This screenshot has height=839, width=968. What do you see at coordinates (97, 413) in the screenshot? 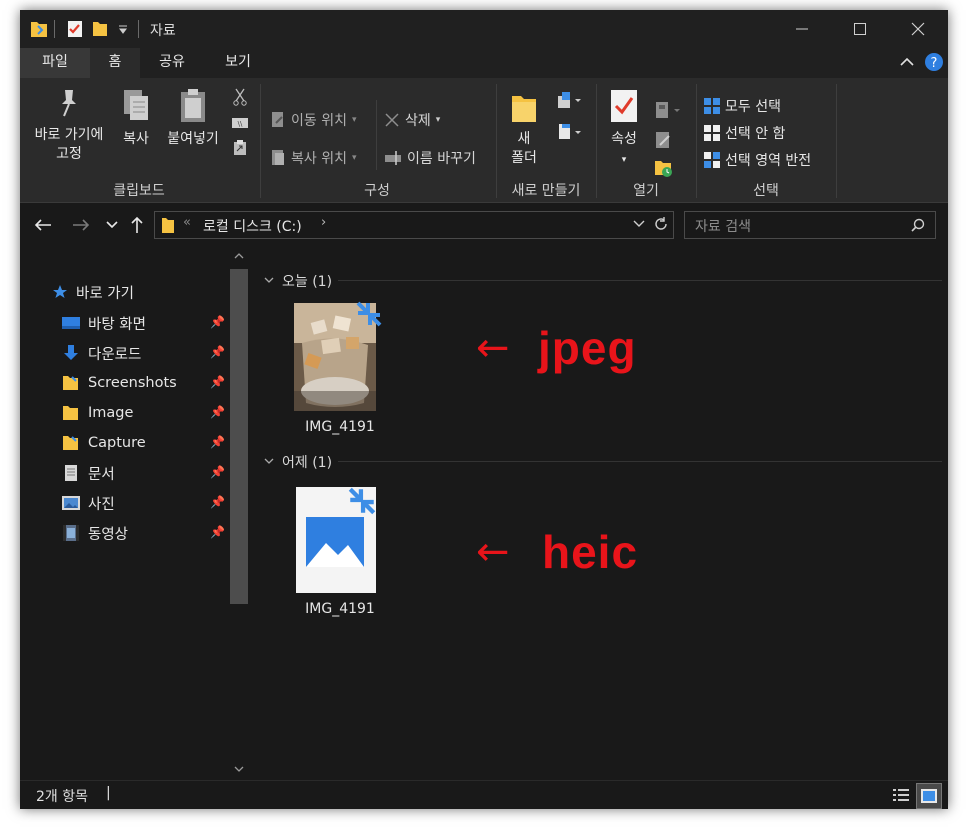
I see `nav-item-image: Image` at bounding box center [97, 413].